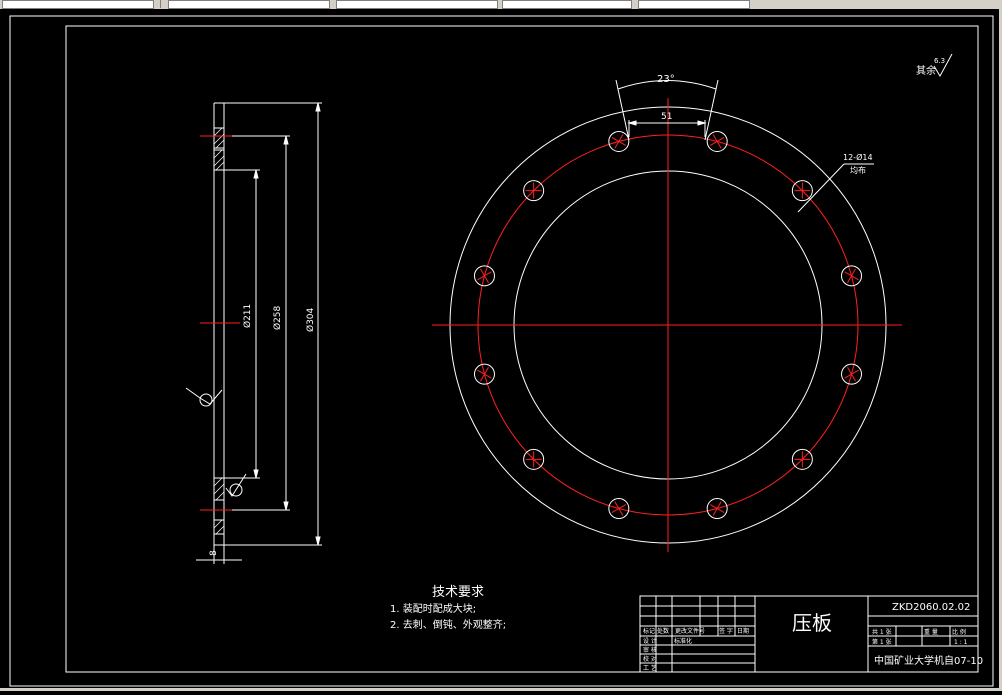  What do you see at coordinates (650, 641) in the screenshot?
I see `role-design: 设 计` at bounding box center [650, 641].